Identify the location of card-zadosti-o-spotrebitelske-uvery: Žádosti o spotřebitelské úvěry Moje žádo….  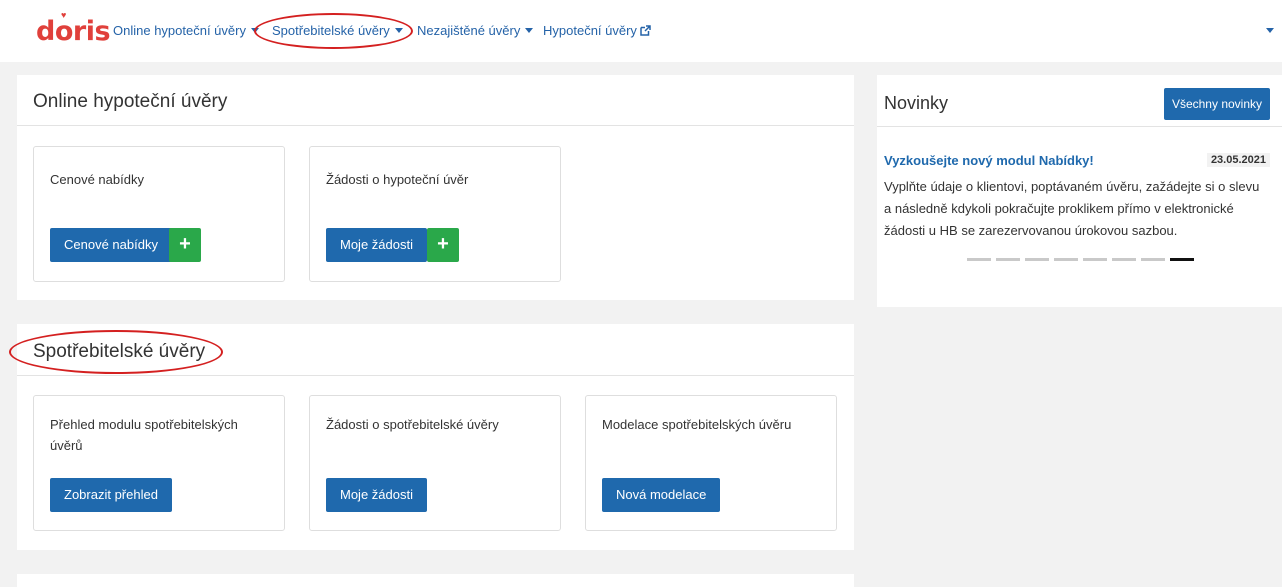
(435, 463).